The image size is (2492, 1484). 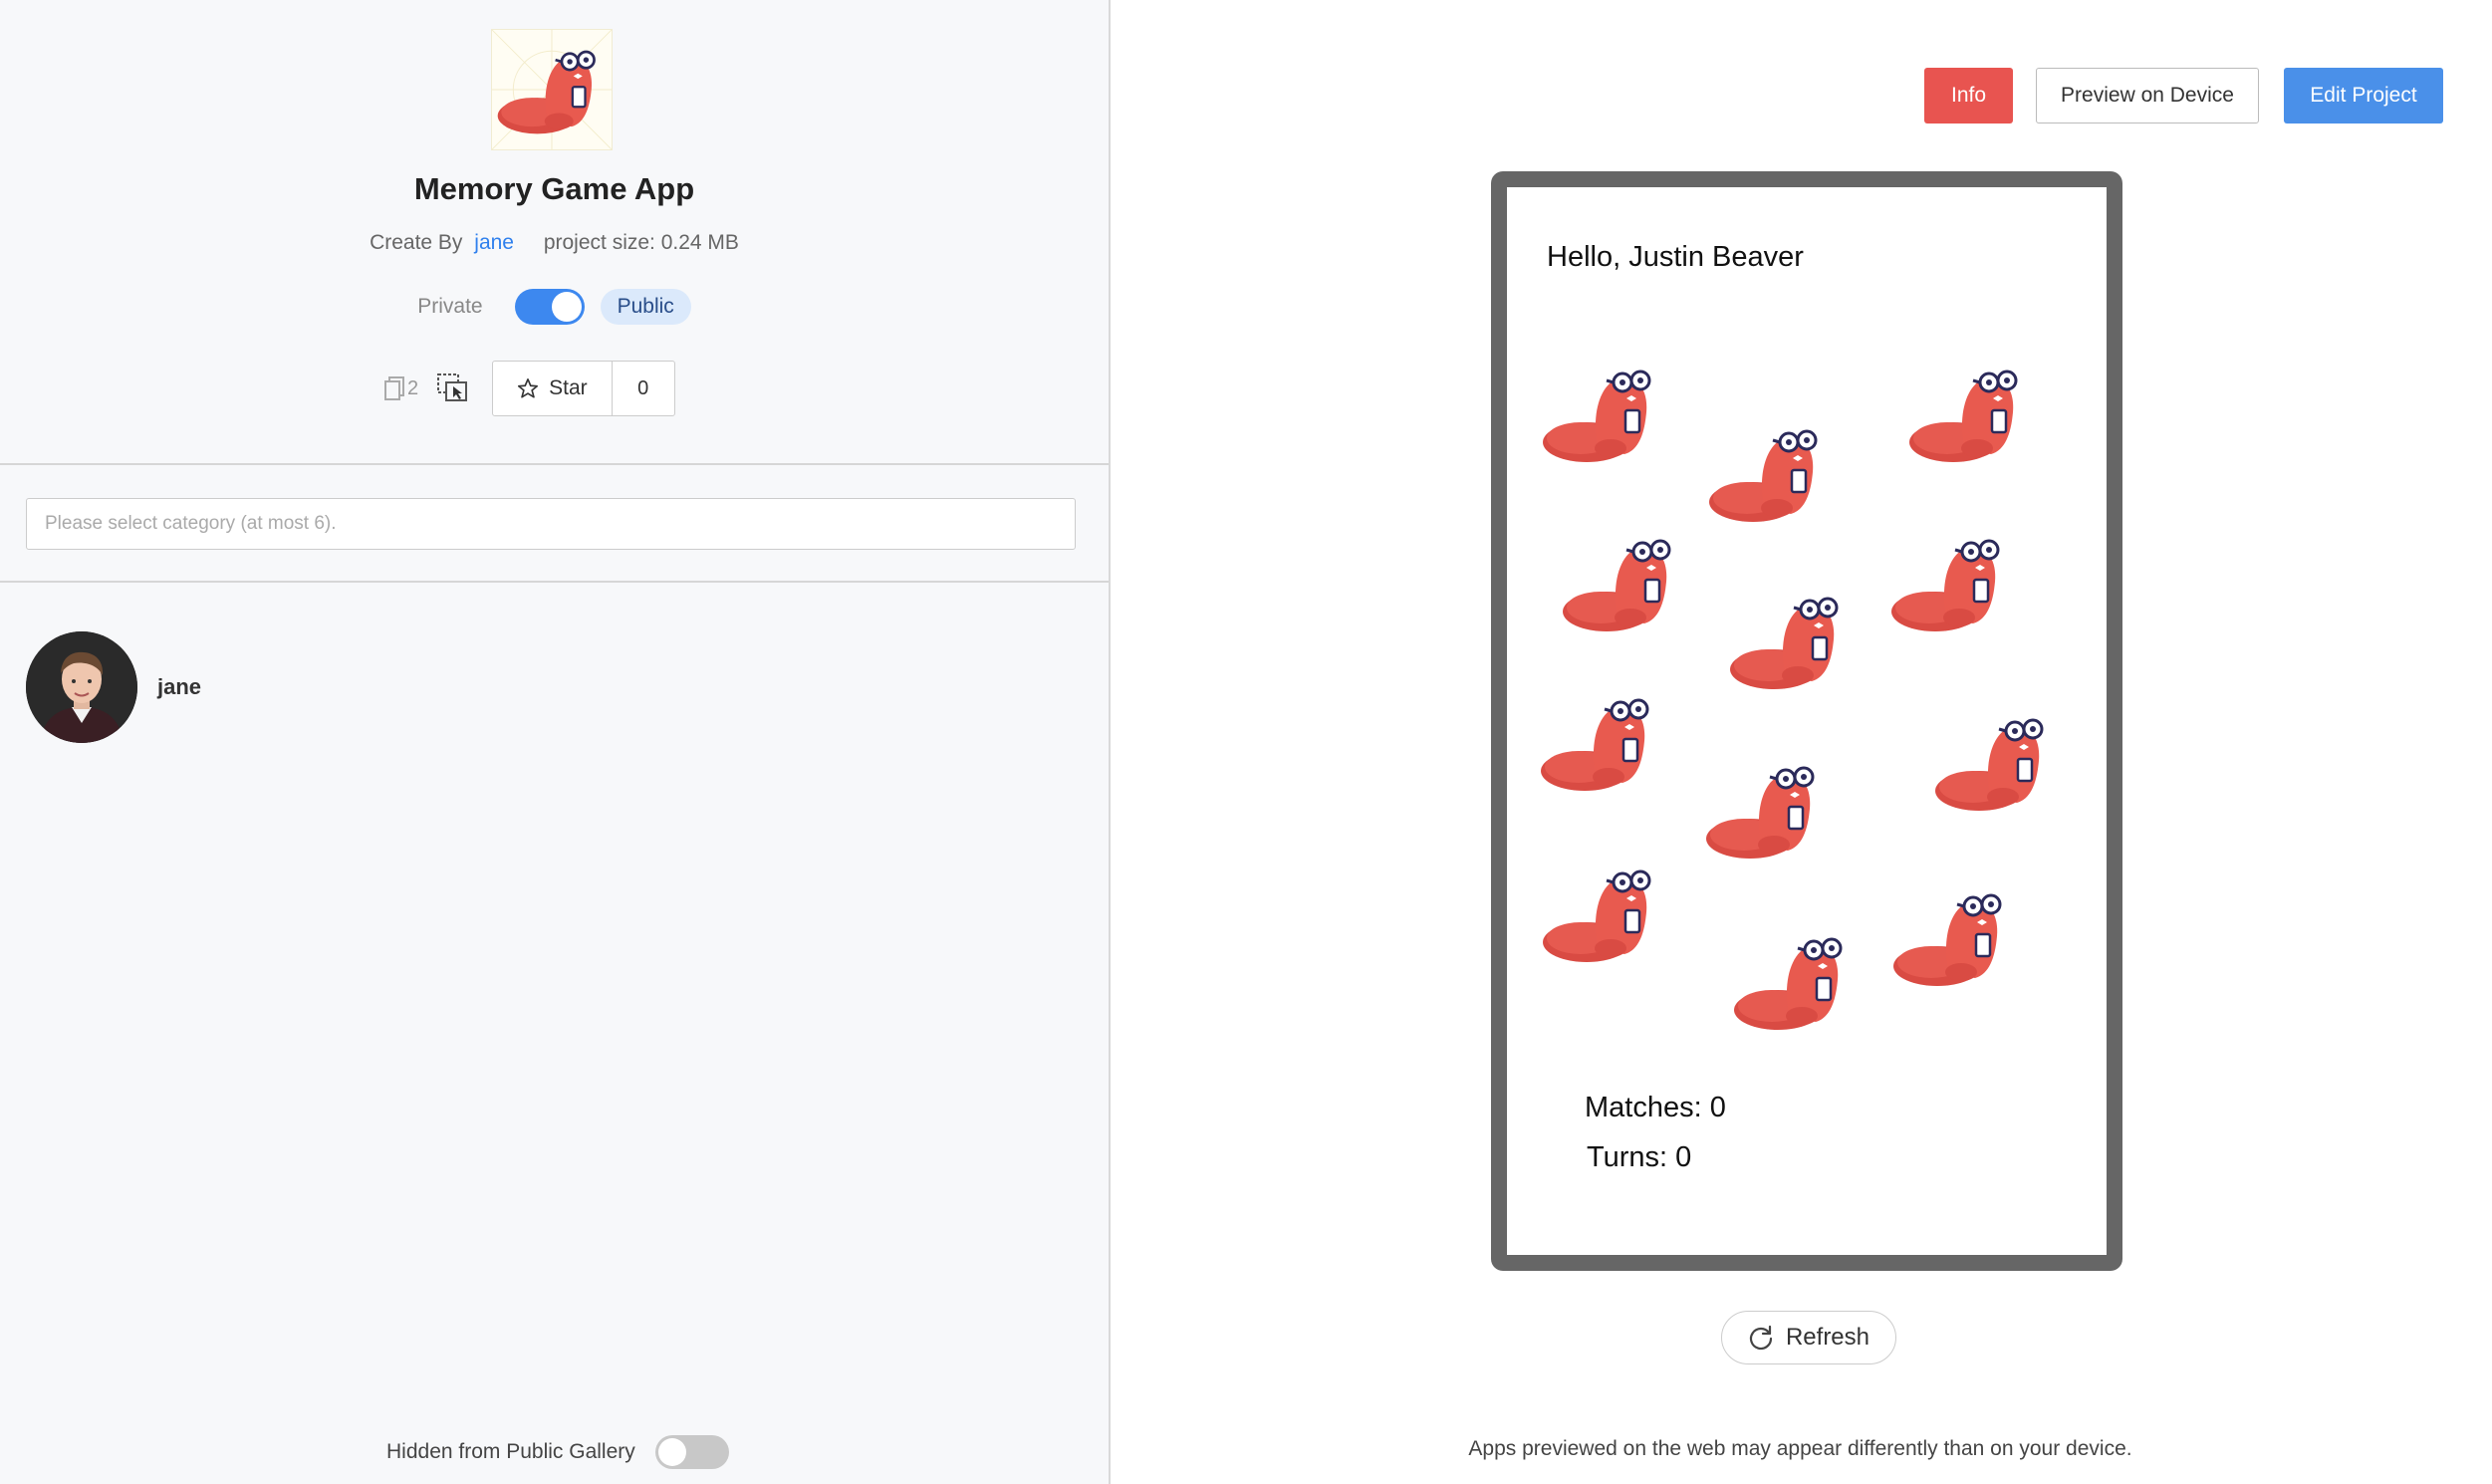 What do you see at coordinates (413, 387) in the screenshot?
I see `copies-count: 2` at bounding box center [413, 387].